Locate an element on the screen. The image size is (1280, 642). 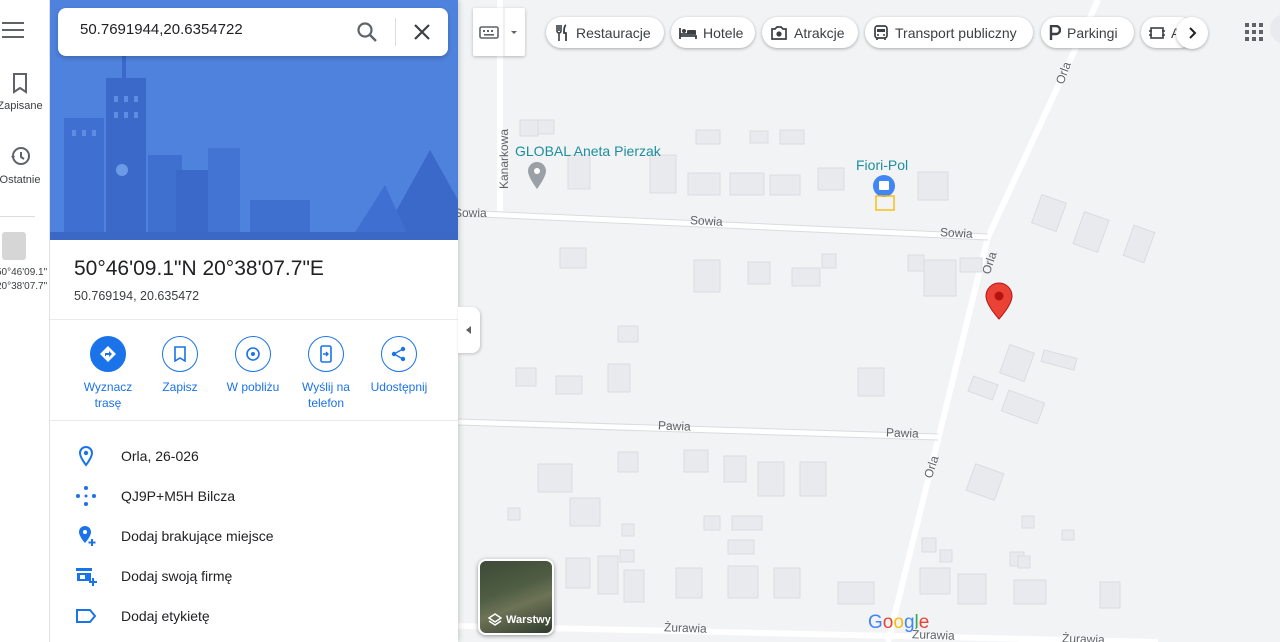
search-input is located at coordinates (210, 29).